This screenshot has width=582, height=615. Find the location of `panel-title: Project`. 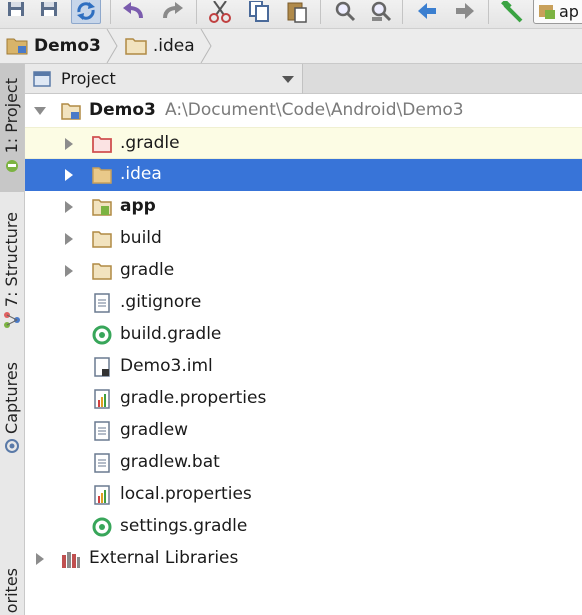

panel-title: Project is located at coordinates (88, 78).